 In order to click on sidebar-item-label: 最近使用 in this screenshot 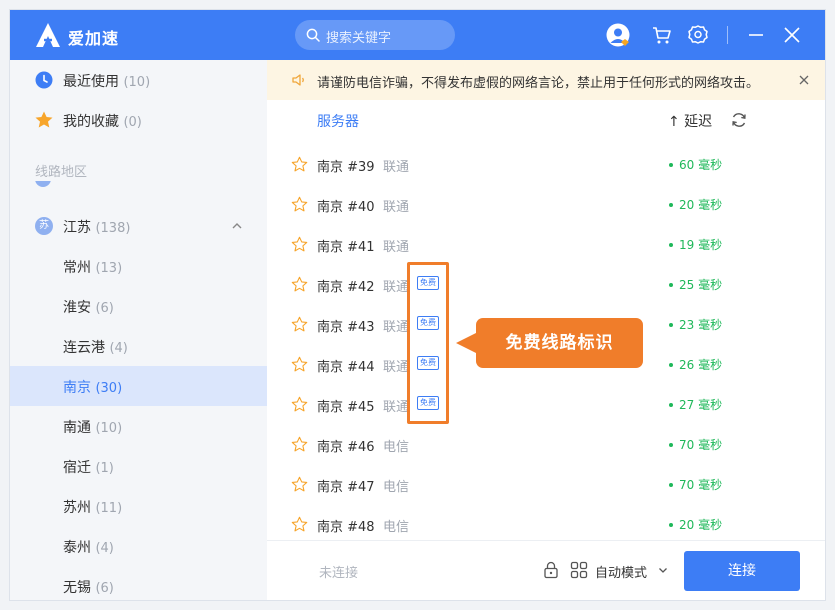, I will do `click(91, 82)`.